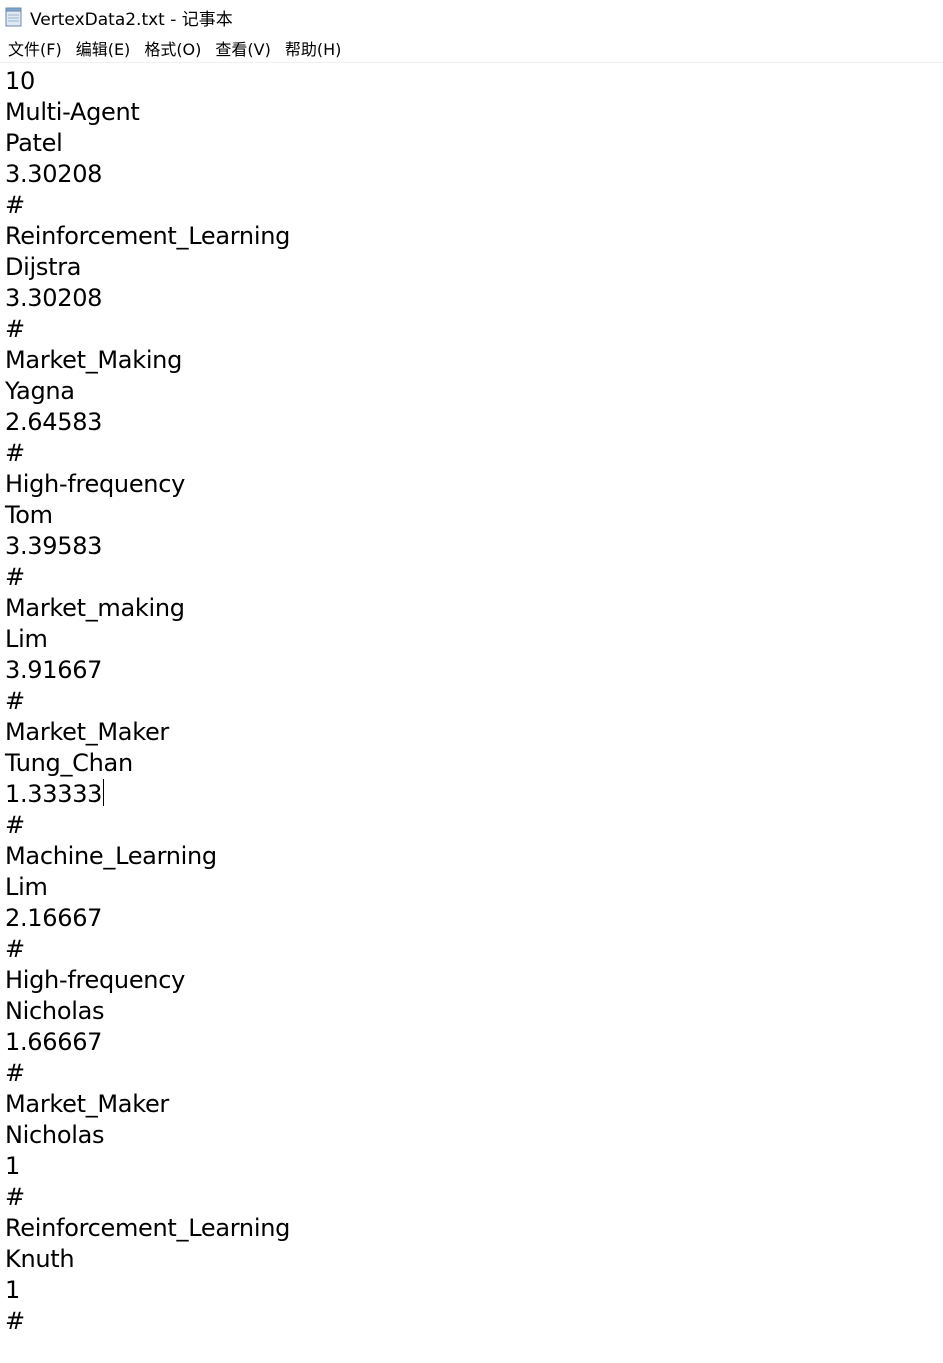 The width and height of the screenshot is (943, 1363). What do you see at coordinates (94, 360) in the screenshot?
I see `text-line-content: Market_Making` at bounding box center [94, 360].